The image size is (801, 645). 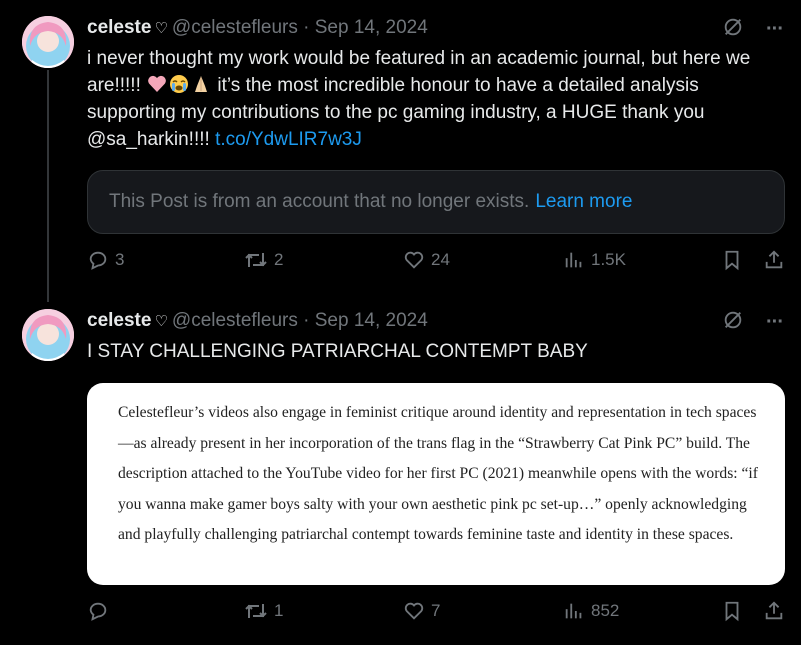 What do you see at coordinates (120, 259) in the screenshot?
I see `reply-count: 3` at bounding box center [120, 259].